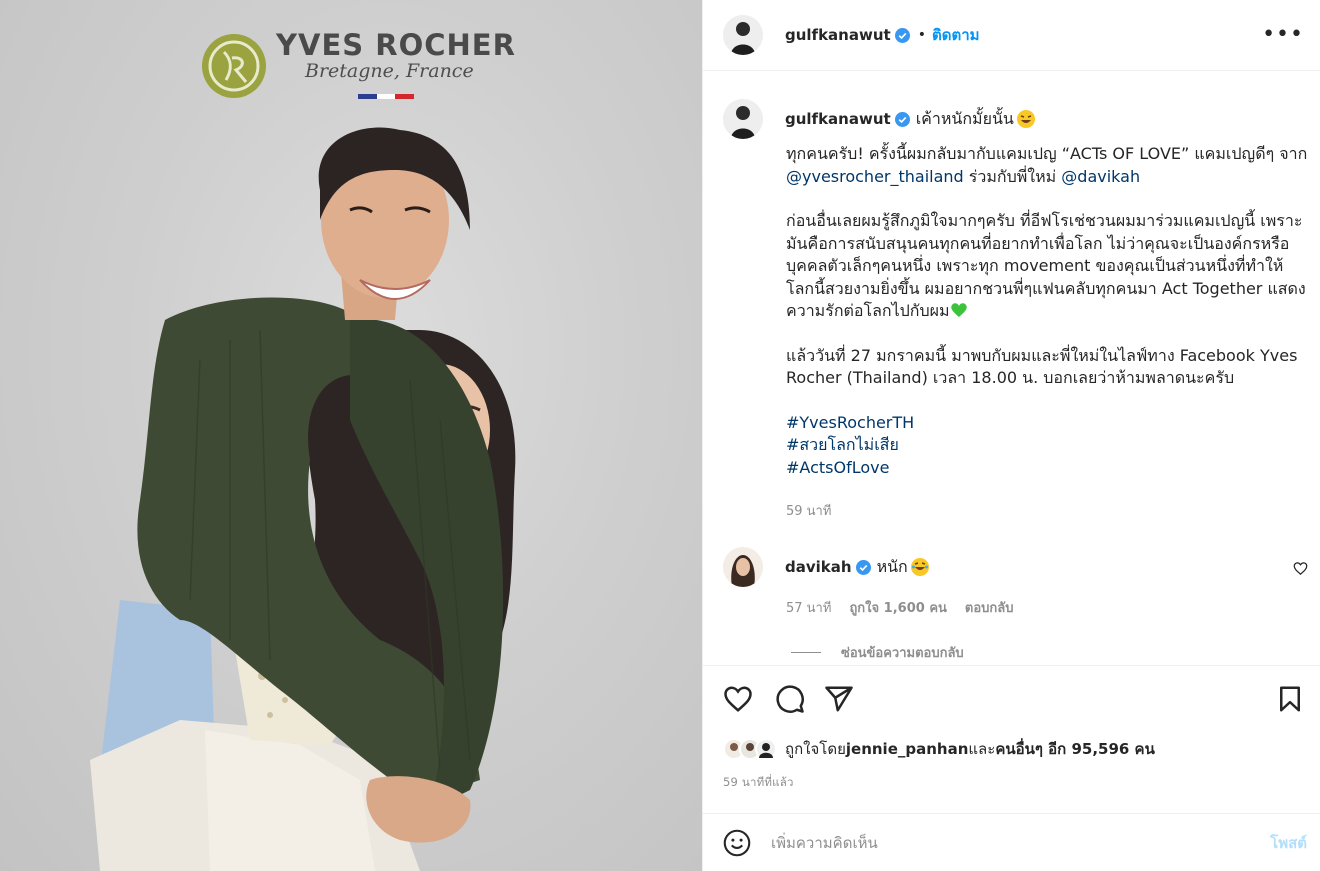 The height and width of the screenshot is (871, 1320). What do you see at coordinates (838, 119) in the screenshot?
I see `caption-username: gulfkanawut` at bounding box center [838, 119].